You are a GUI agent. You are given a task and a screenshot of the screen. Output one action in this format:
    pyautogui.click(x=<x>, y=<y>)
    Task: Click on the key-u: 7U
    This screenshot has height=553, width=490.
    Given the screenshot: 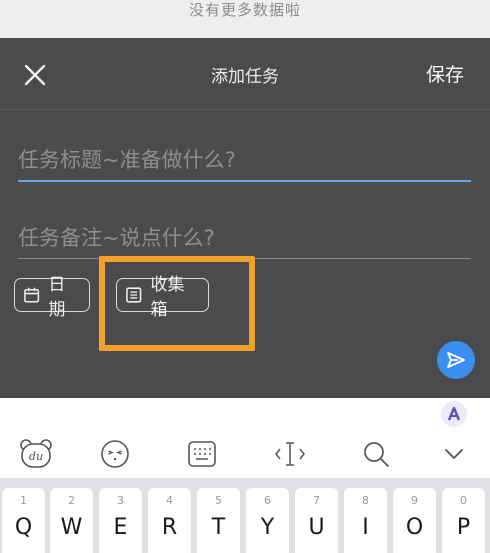 What is the action you would take?
    pyautogui.click(x=316, y=520)
    